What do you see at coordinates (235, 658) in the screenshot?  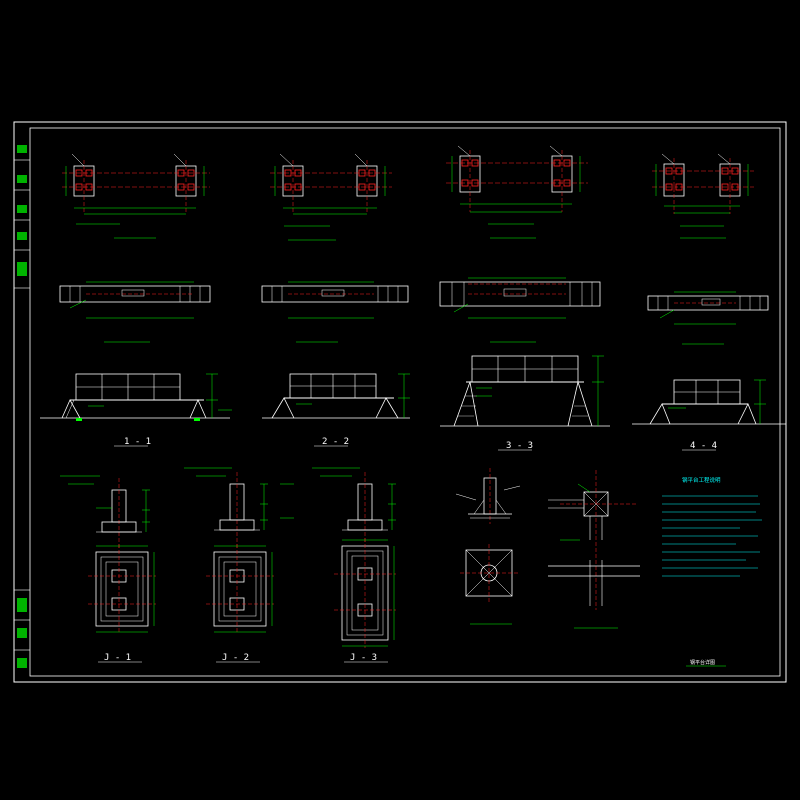 I see `foundation-label-j2: J - 2` at bounding box center [235, 658].